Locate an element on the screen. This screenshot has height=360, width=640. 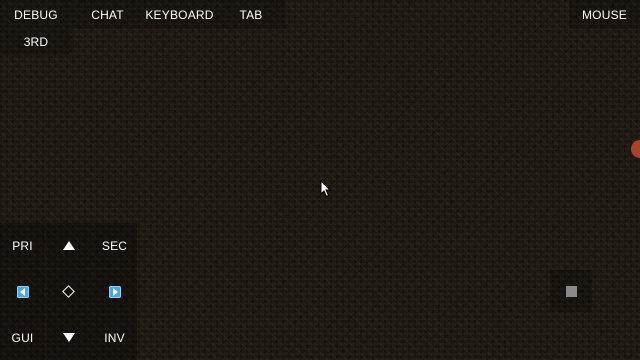
diamond-icon is located at coordinates (68, 291).